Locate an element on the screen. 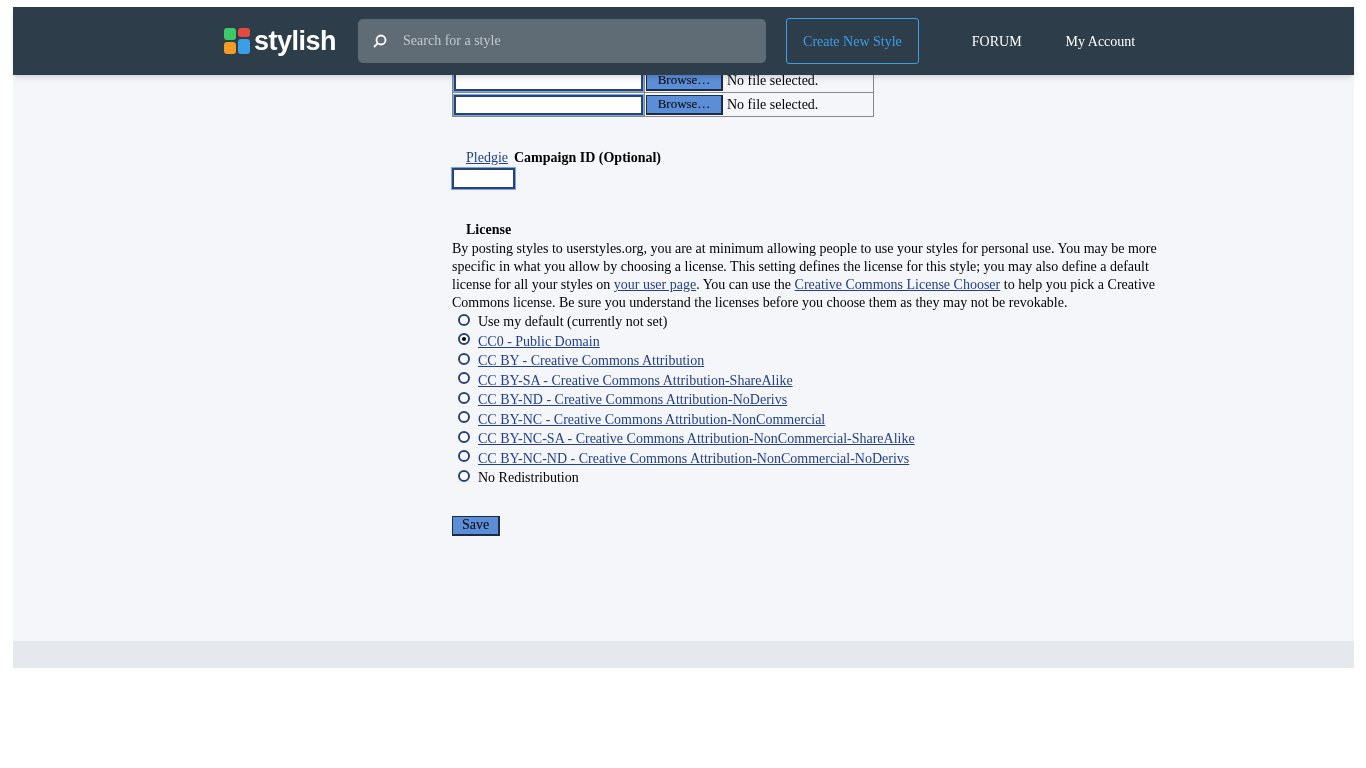  nav-link: FORUM is located at coordinates (996, 41).